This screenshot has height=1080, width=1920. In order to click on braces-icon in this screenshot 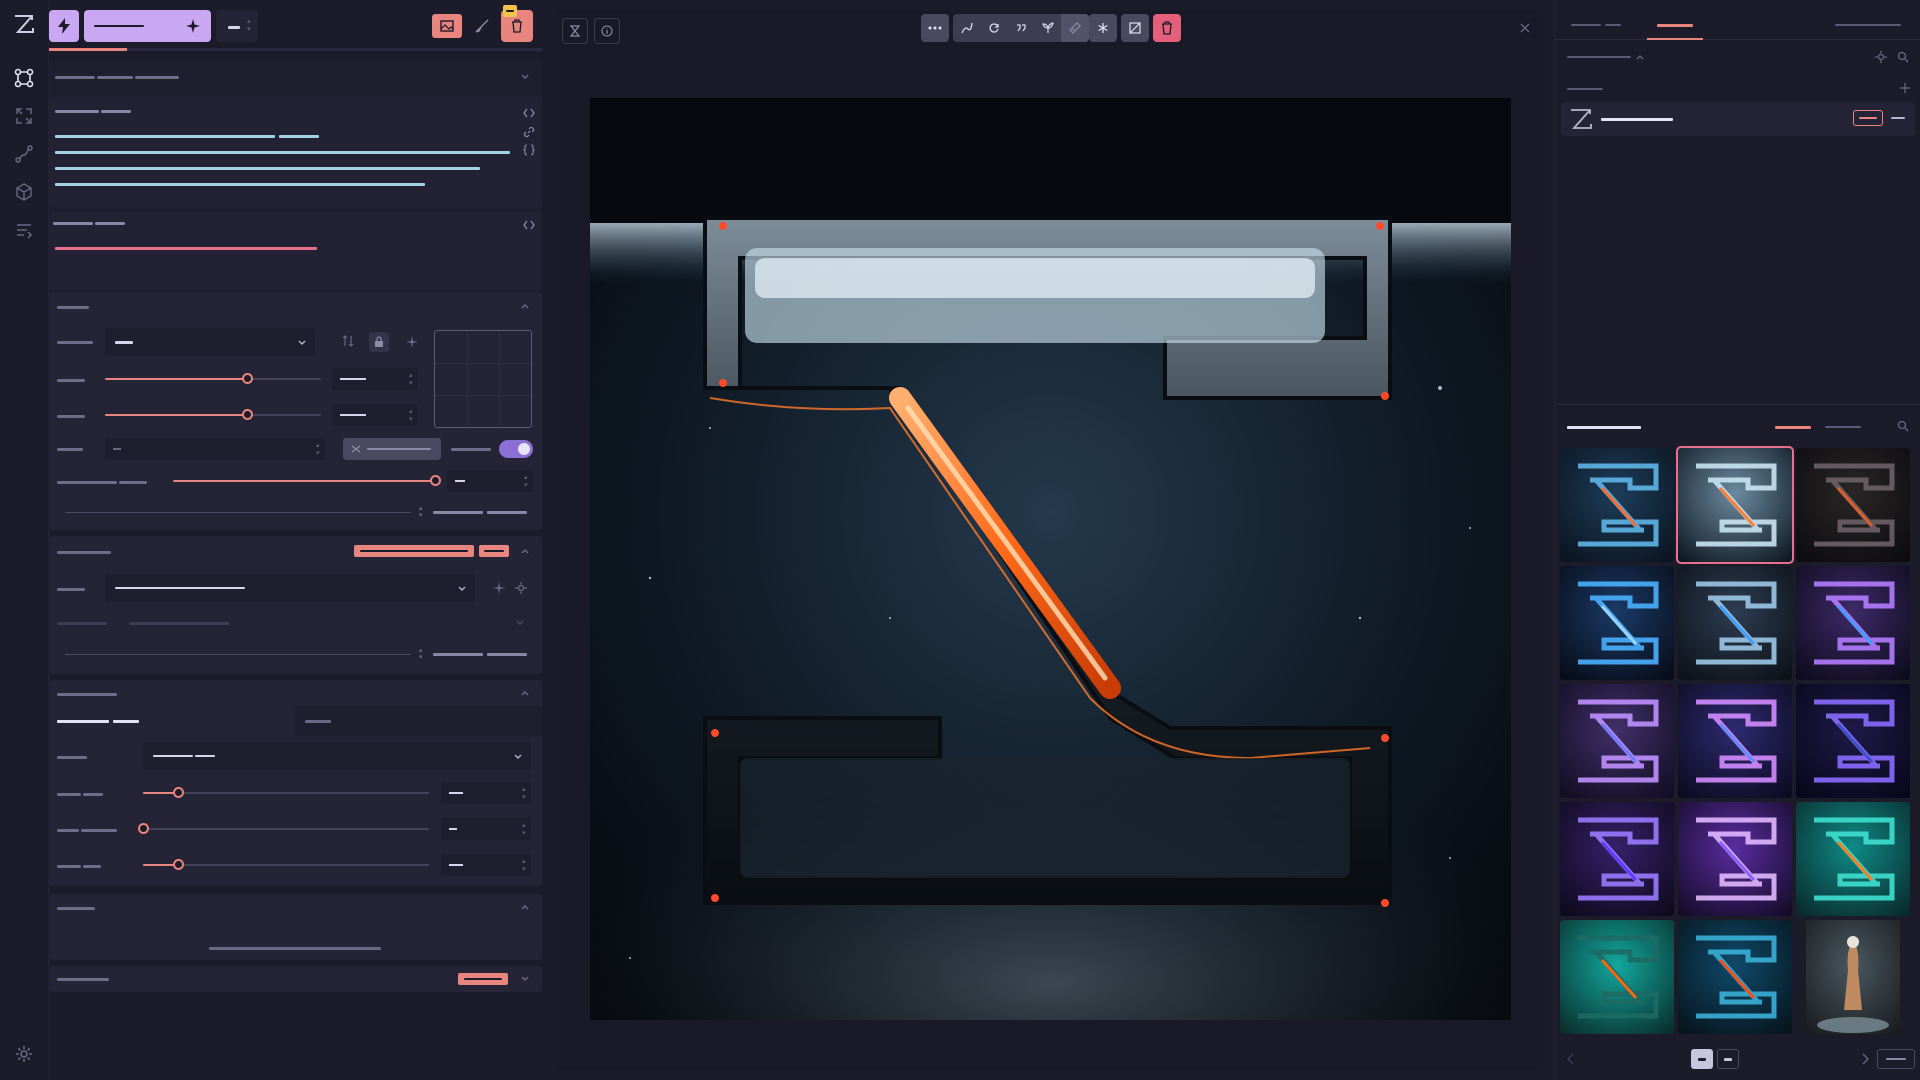, I will do `click(529, 150)`.